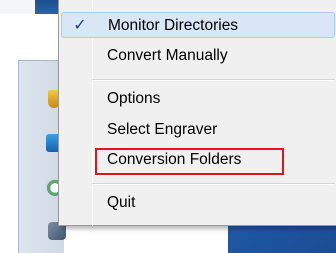  I want to click on menu-item-quit: Quit, so click(198, 203).